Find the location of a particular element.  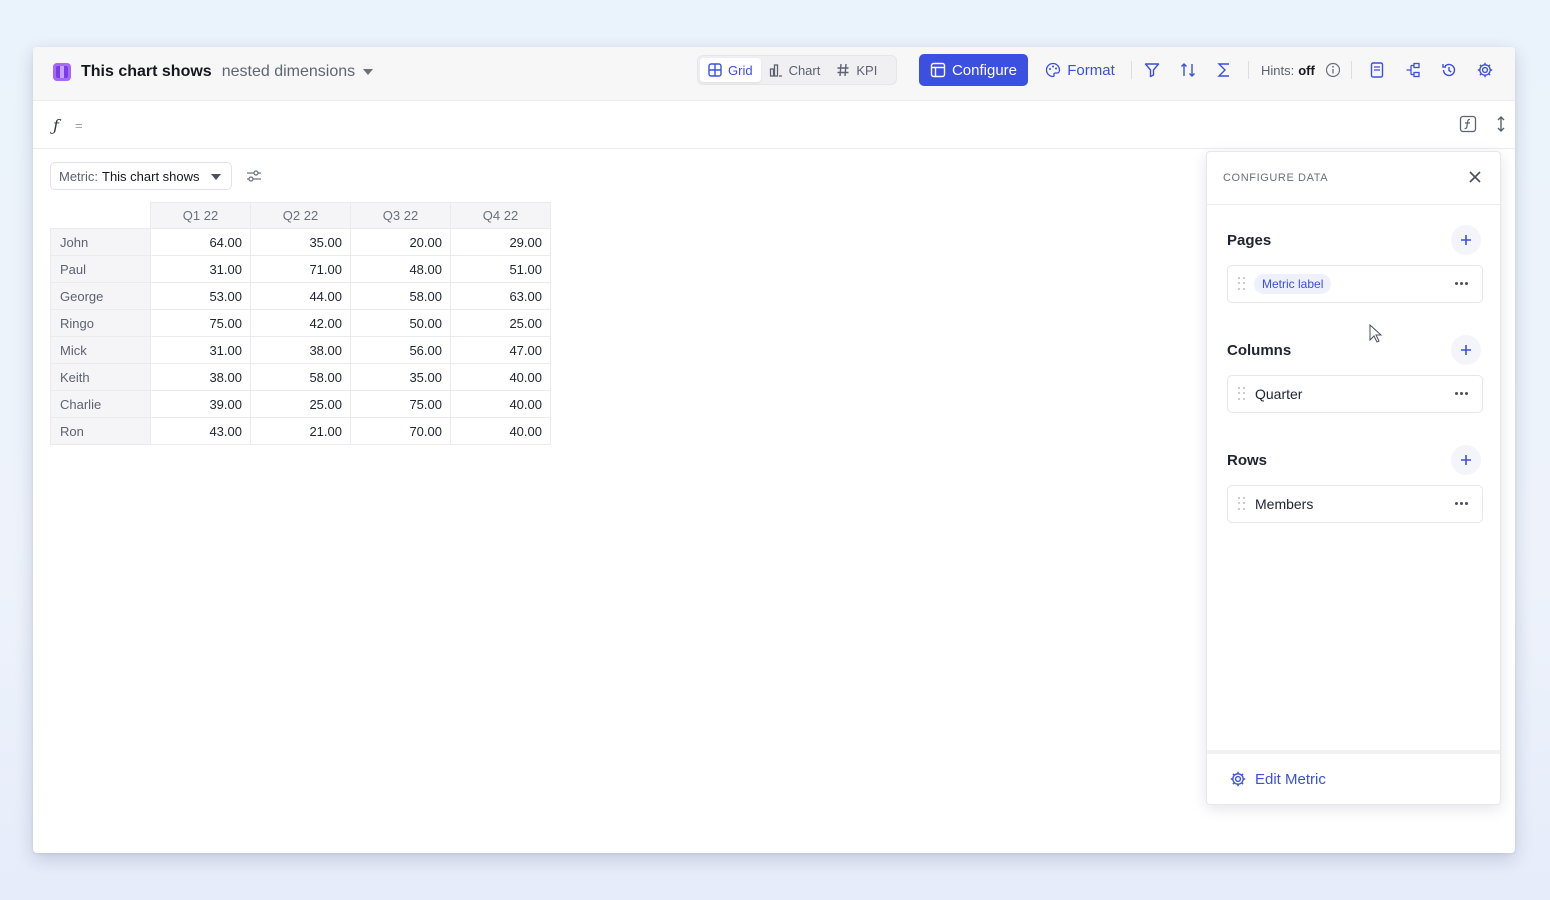

column-header: Q2 22 is located at coordinates (300, 215).